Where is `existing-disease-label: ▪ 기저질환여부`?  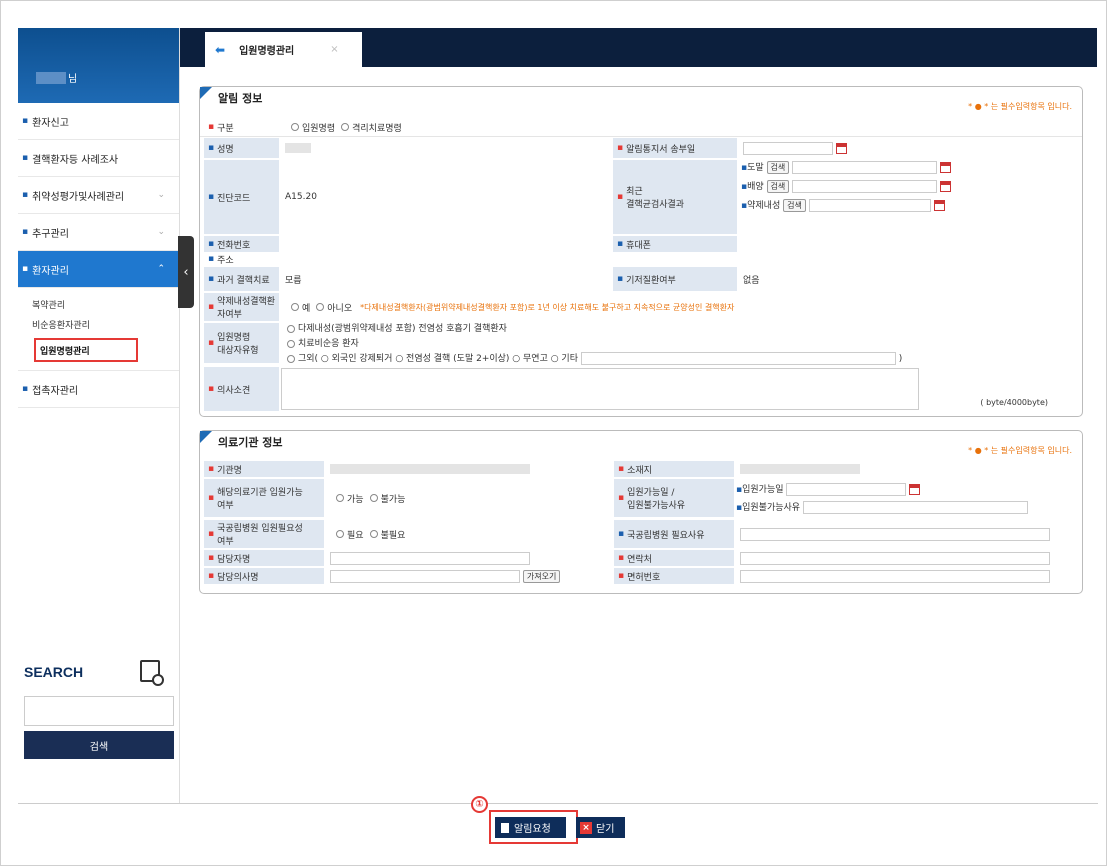 existing-disease-label: ▪ 기저질환여부 is located at coordinates (675, 279).